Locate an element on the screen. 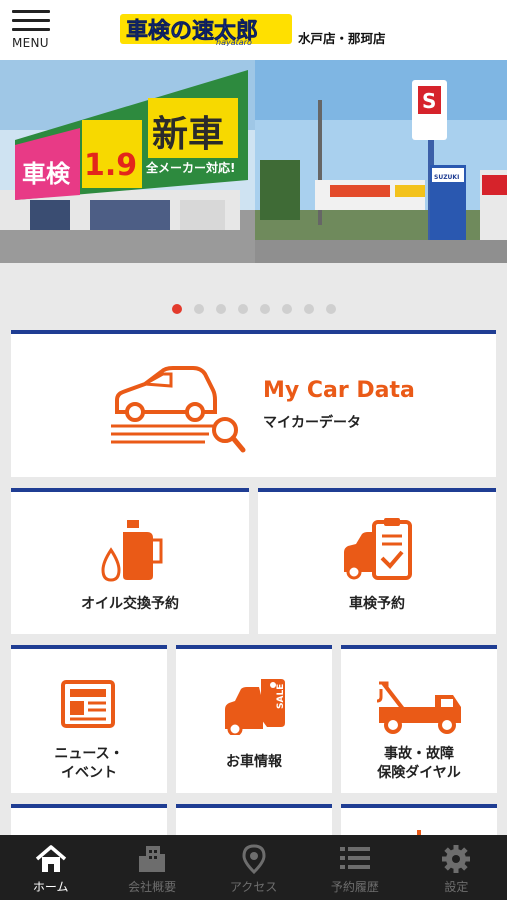  tab-access-label: アクセス is located at coordinates (253, 887).